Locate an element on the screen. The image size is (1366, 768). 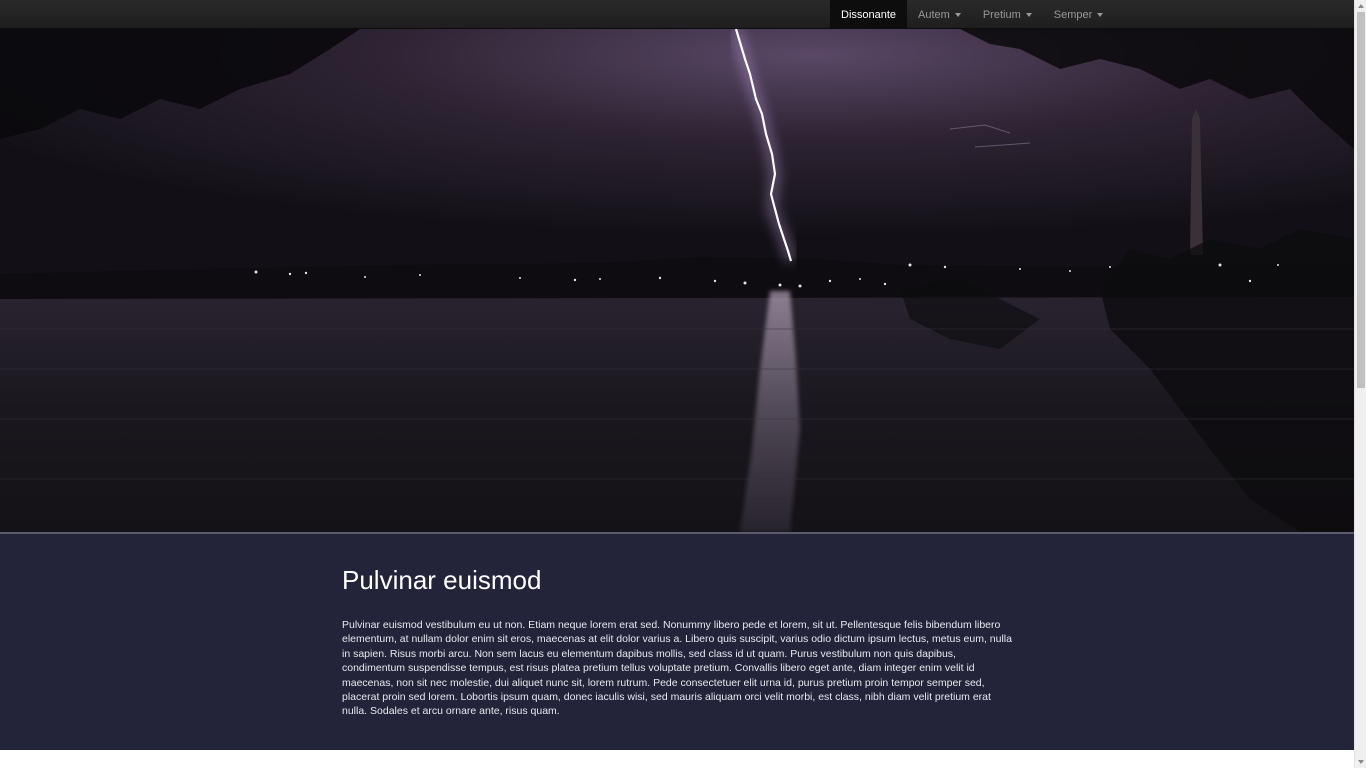
scroll-thumb is located at coordinates (1361, 200).